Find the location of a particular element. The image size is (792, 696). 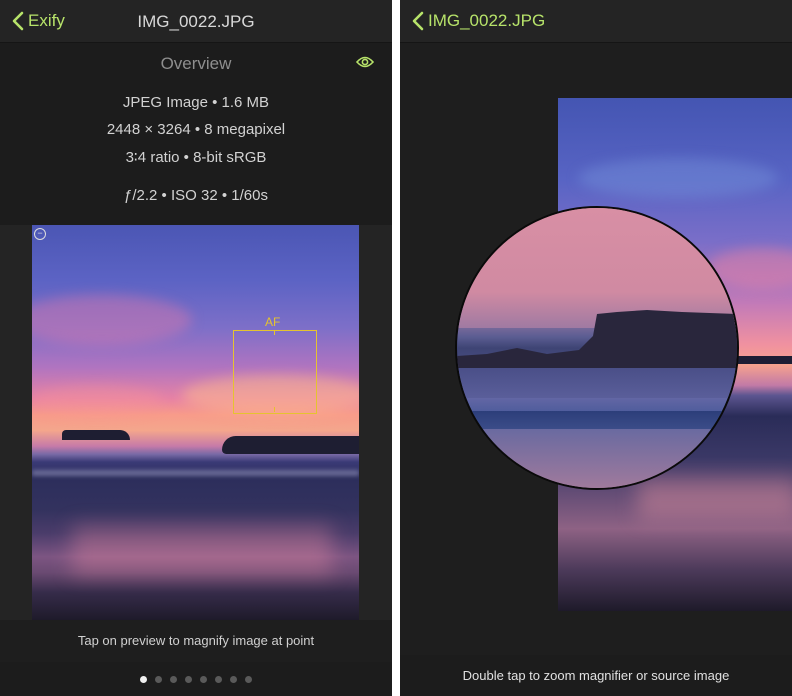

wave is located at coordinates (195, 473).